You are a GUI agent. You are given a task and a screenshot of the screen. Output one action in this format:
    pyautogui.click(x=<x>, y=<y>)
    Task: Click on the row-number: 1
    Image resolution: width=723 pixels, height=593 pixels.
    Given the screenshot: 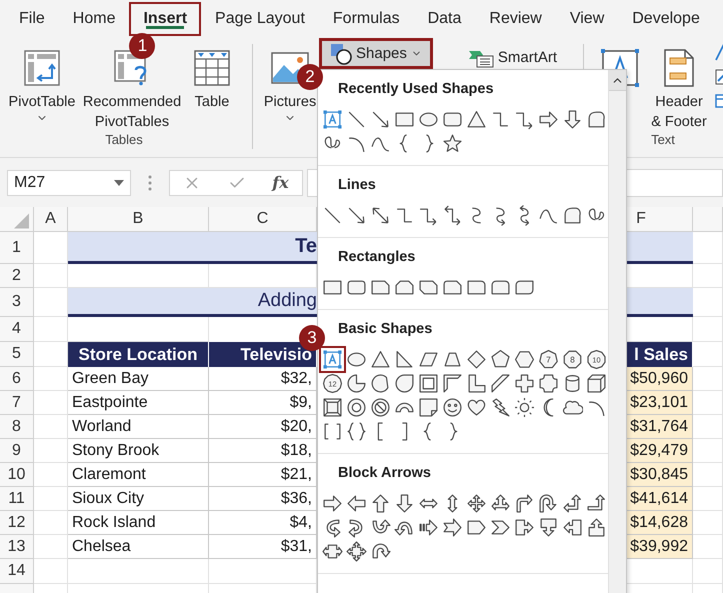 What is the action you would take?
    pyautogui.click(x=16, y=247)
    